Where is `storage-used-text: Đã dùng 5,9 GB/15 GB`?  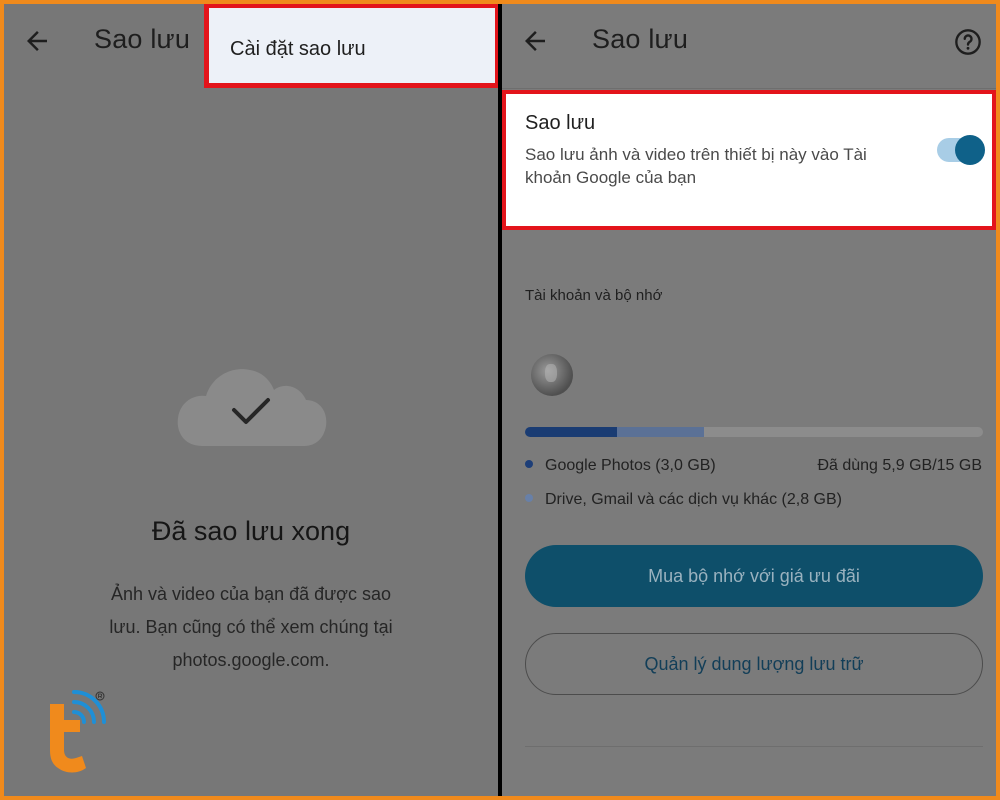 storage-used-text: Đã dùng 5,9 GB/15 GB is located at coordinates (899, 465).